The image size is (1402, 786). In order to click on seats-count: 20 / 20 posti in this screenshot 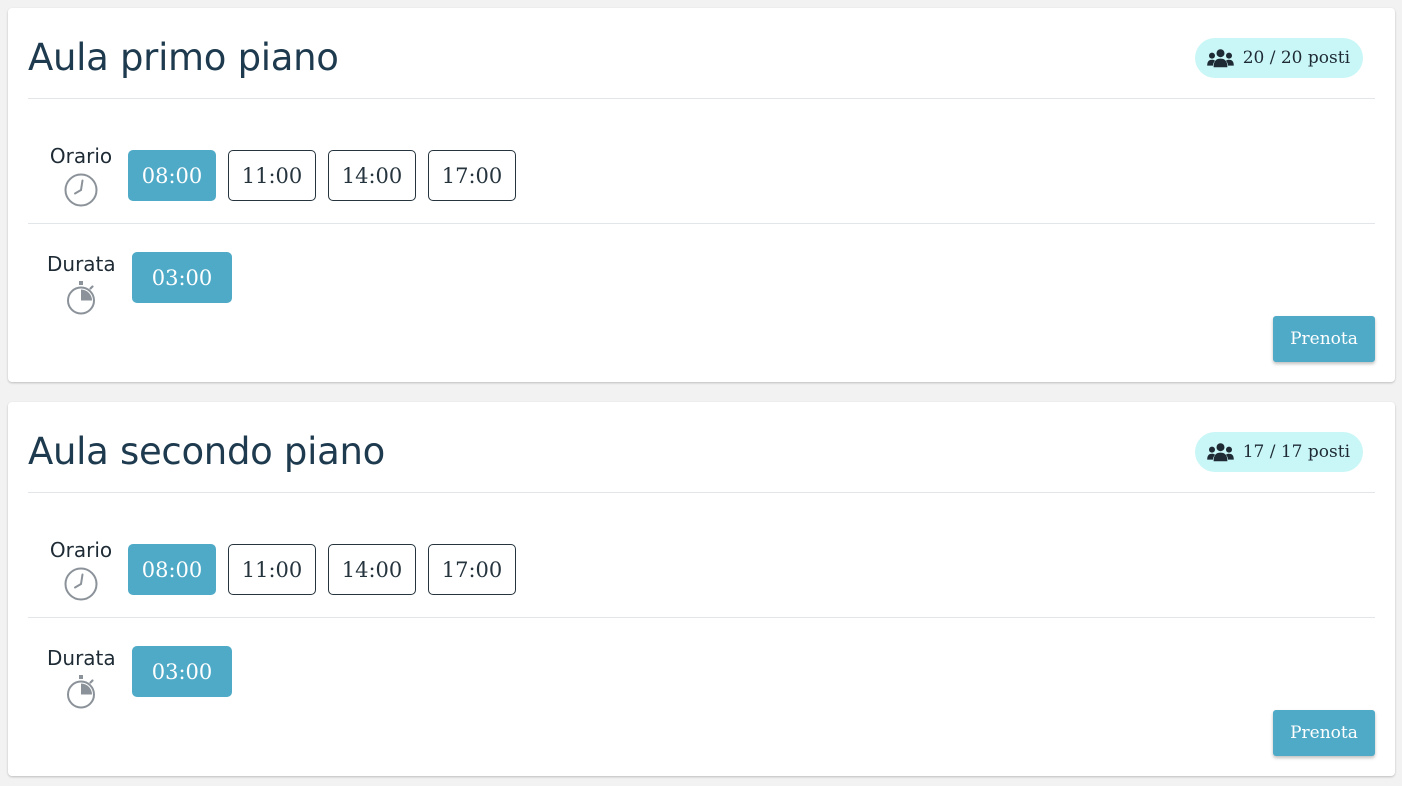, I will do `click(1296, 58)`.